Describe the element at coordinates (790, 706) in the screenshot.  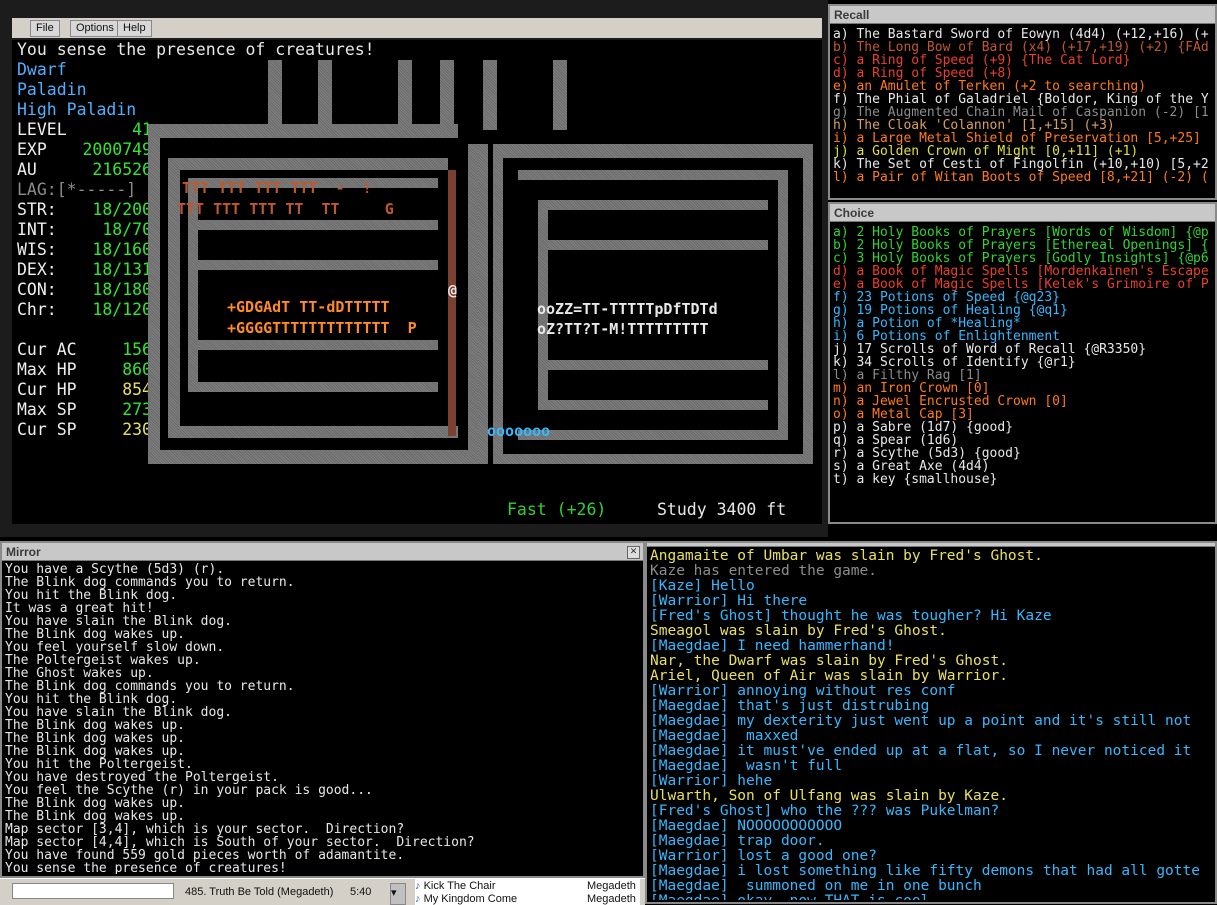
I see `chat-line: [Maegdae] that's just distrubing` at that location.